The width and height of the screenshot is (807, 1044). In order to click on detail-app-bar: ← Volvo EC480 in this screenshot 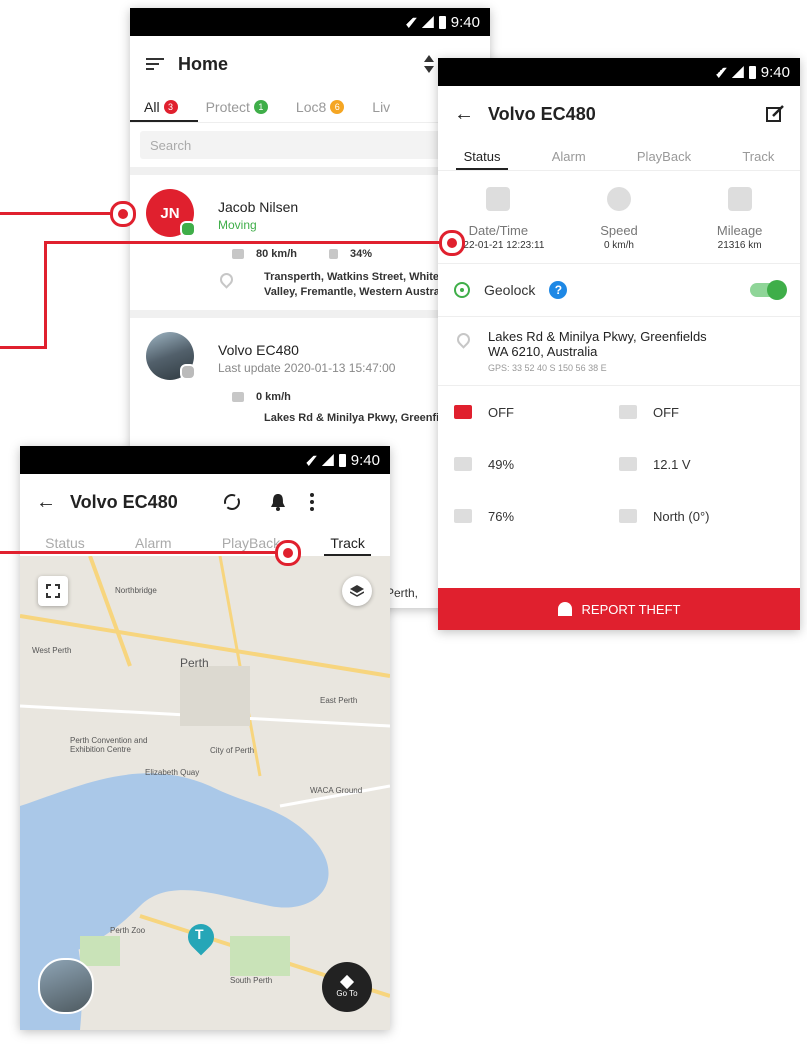, I will do `click(619, 114)`.